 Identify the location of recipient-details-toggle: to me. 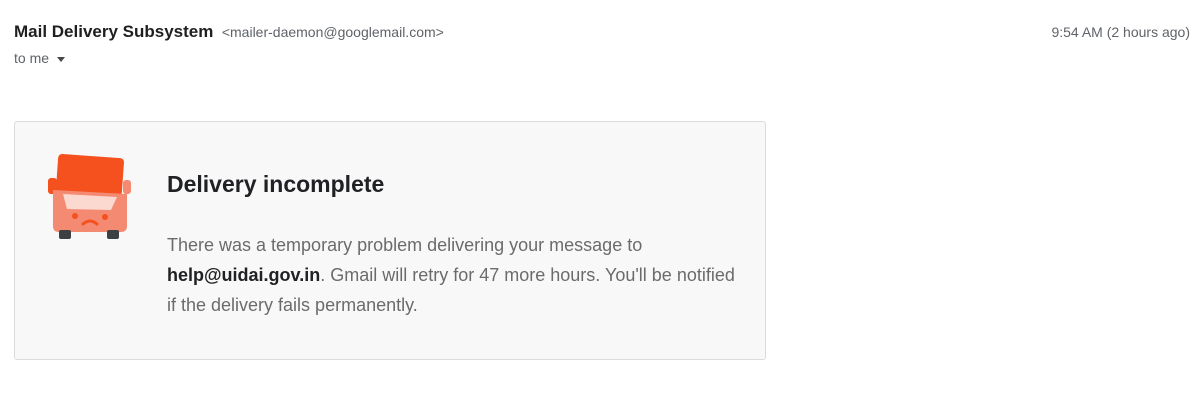
(40, 58).